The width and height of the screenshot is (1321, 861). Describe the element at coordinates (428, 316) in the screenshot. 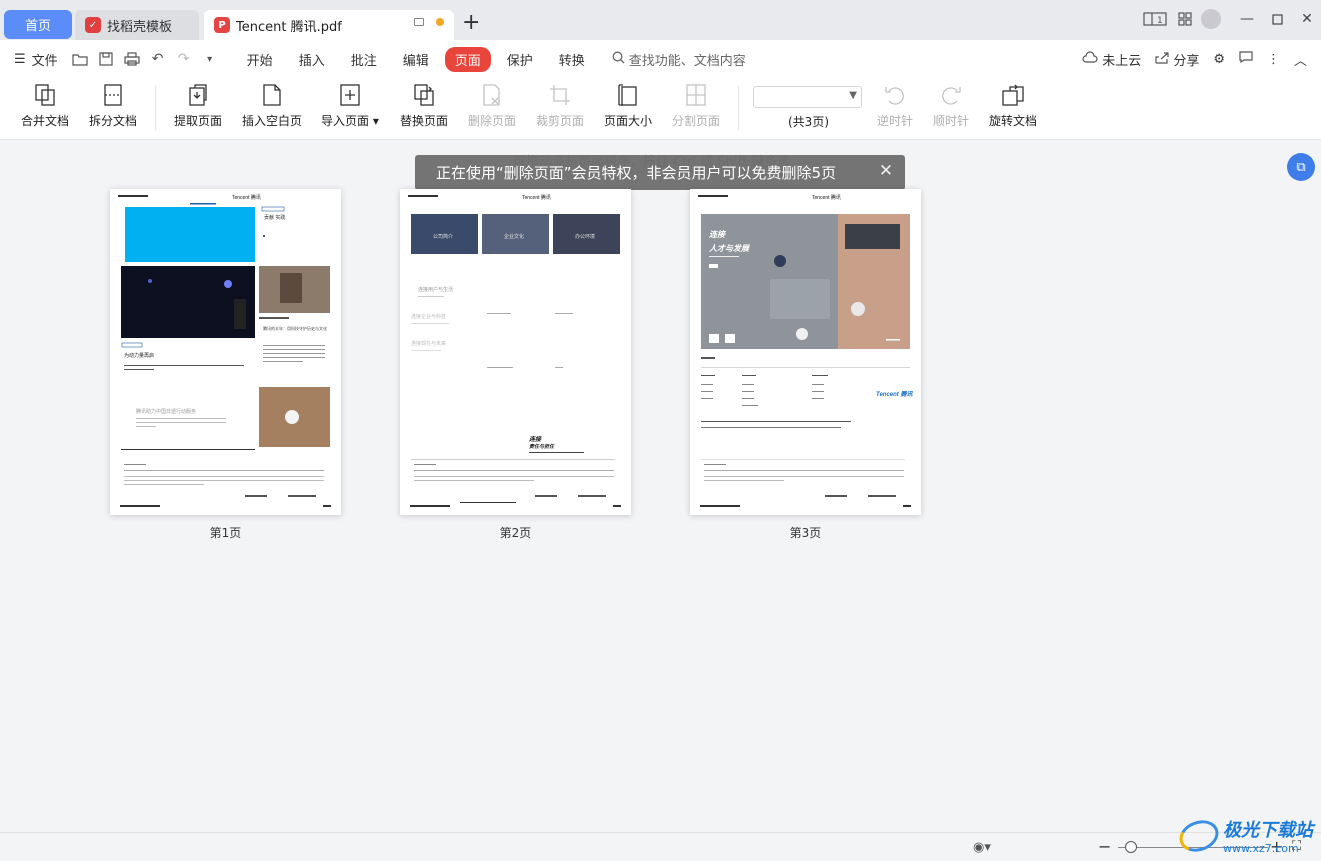

I see `svg-text: 连接企业与科技` at that location.